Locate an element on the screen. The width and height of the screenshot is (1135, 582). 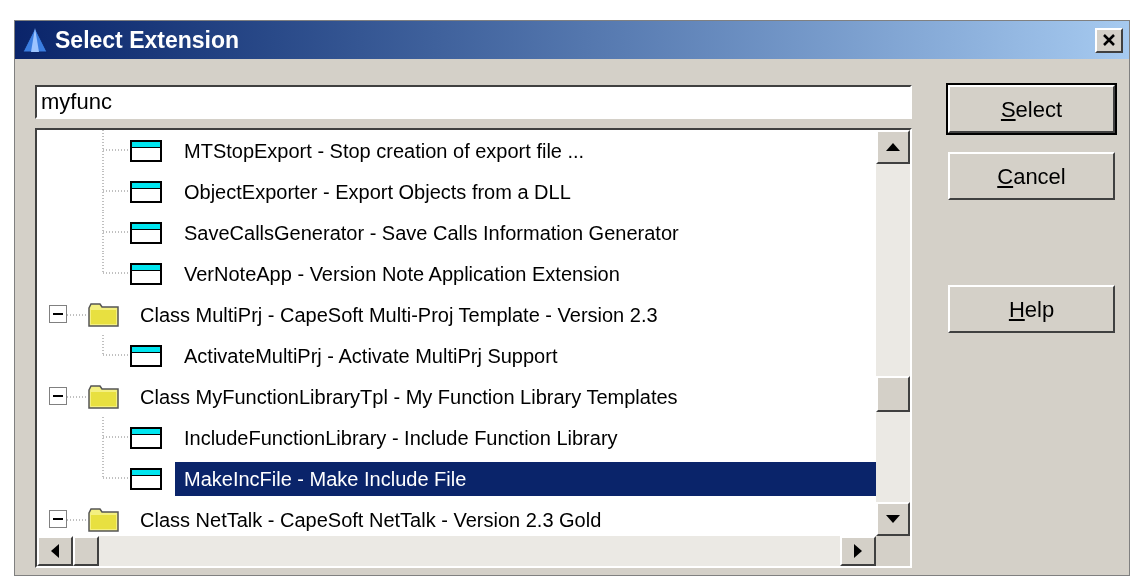
close-button is located at coordinates (1109, 40).